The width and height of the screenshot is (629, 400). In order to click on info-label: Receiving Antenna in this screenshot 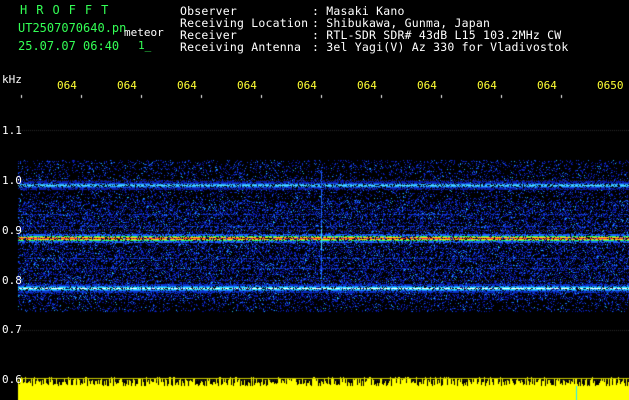, I will do `click(241, 47)`.